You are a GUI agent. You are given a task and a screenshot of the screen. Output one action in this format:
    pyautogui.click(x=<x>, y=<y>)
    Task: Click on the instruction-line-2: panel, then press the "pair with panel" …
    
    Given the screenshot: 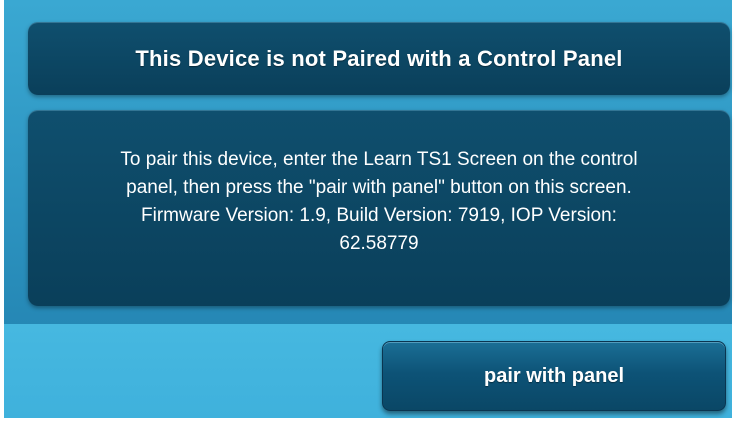 What is the action you would take?
    pyautogui.click(x=379, y=187)
    